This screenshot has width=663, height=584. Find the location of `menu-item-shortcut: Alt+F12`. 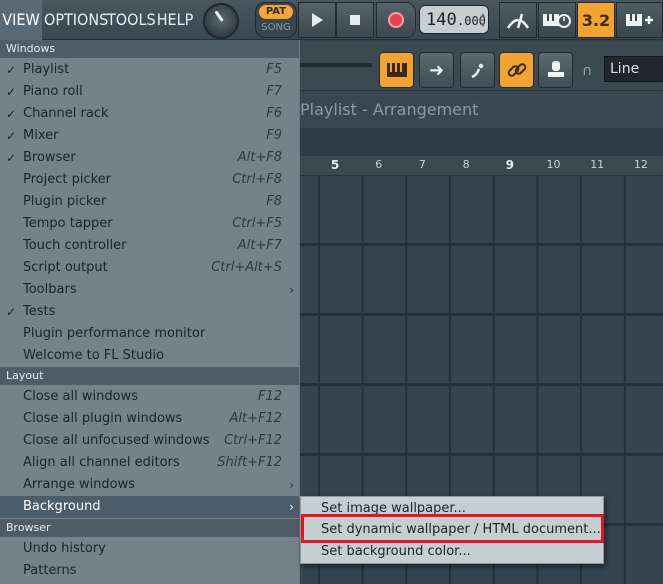

menu-item-shortcut: Alt+F12 is located at coordinates (255, 418).